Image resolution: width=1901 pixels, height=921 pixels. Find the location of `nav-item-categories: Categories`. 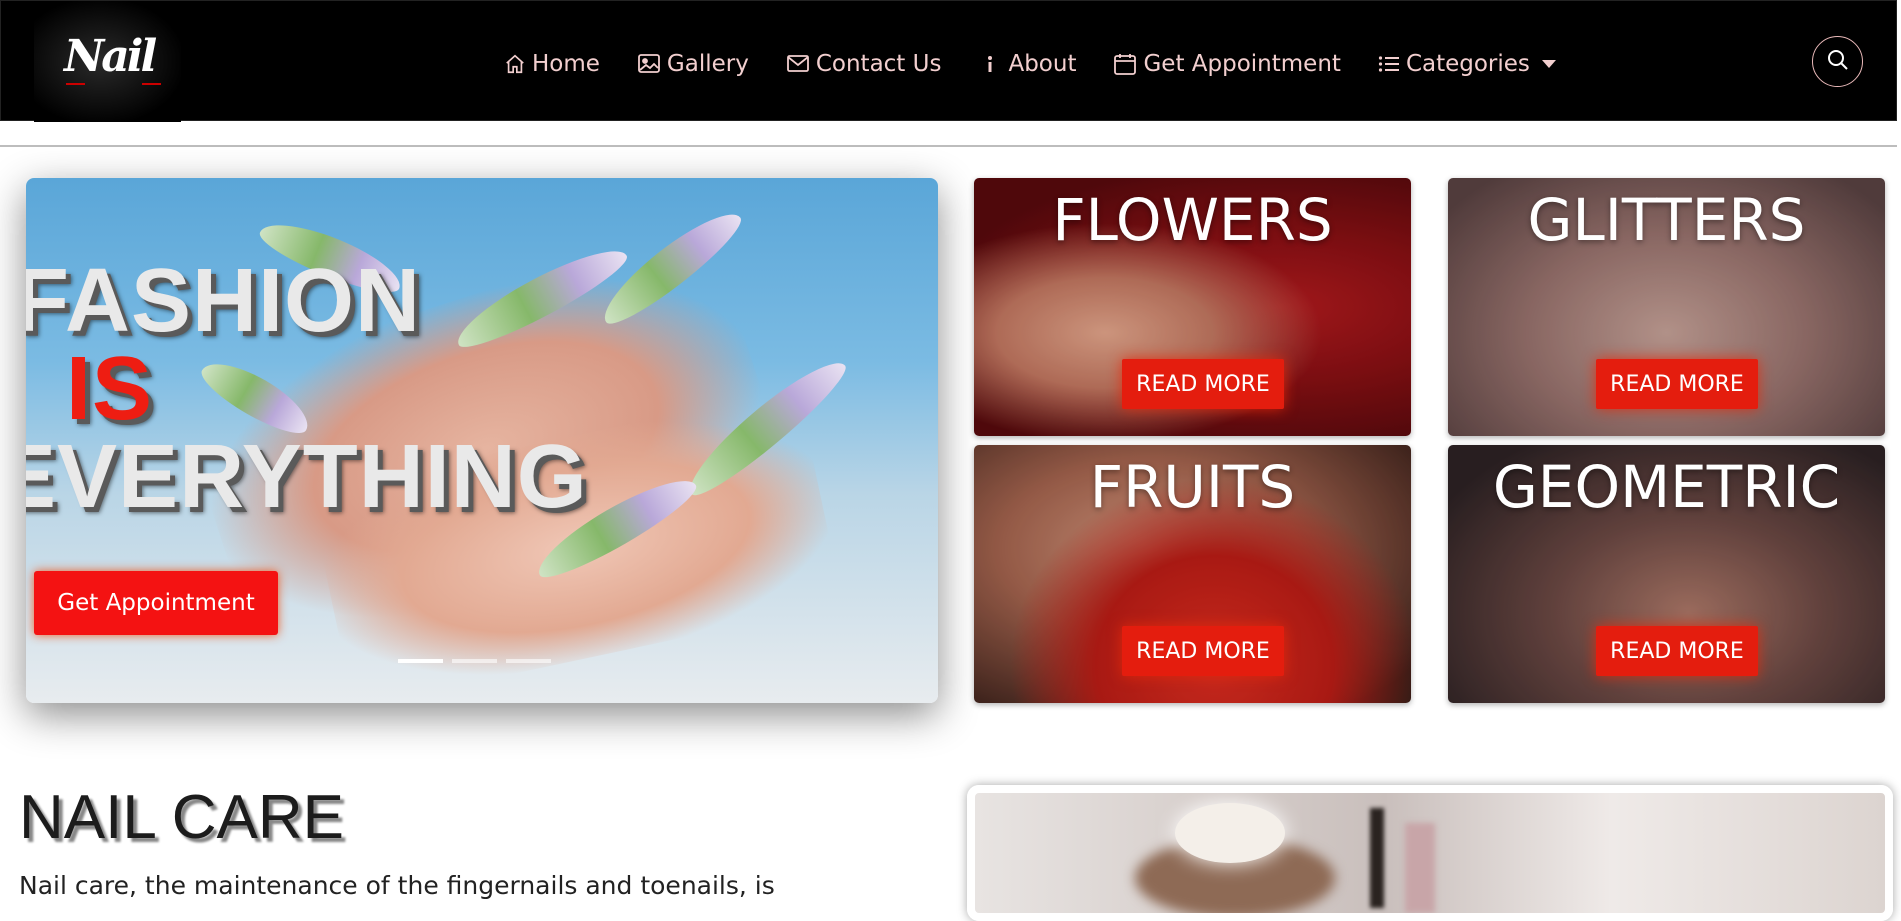

nav-item-categories: Categories is located at coordinates (1467, 64).